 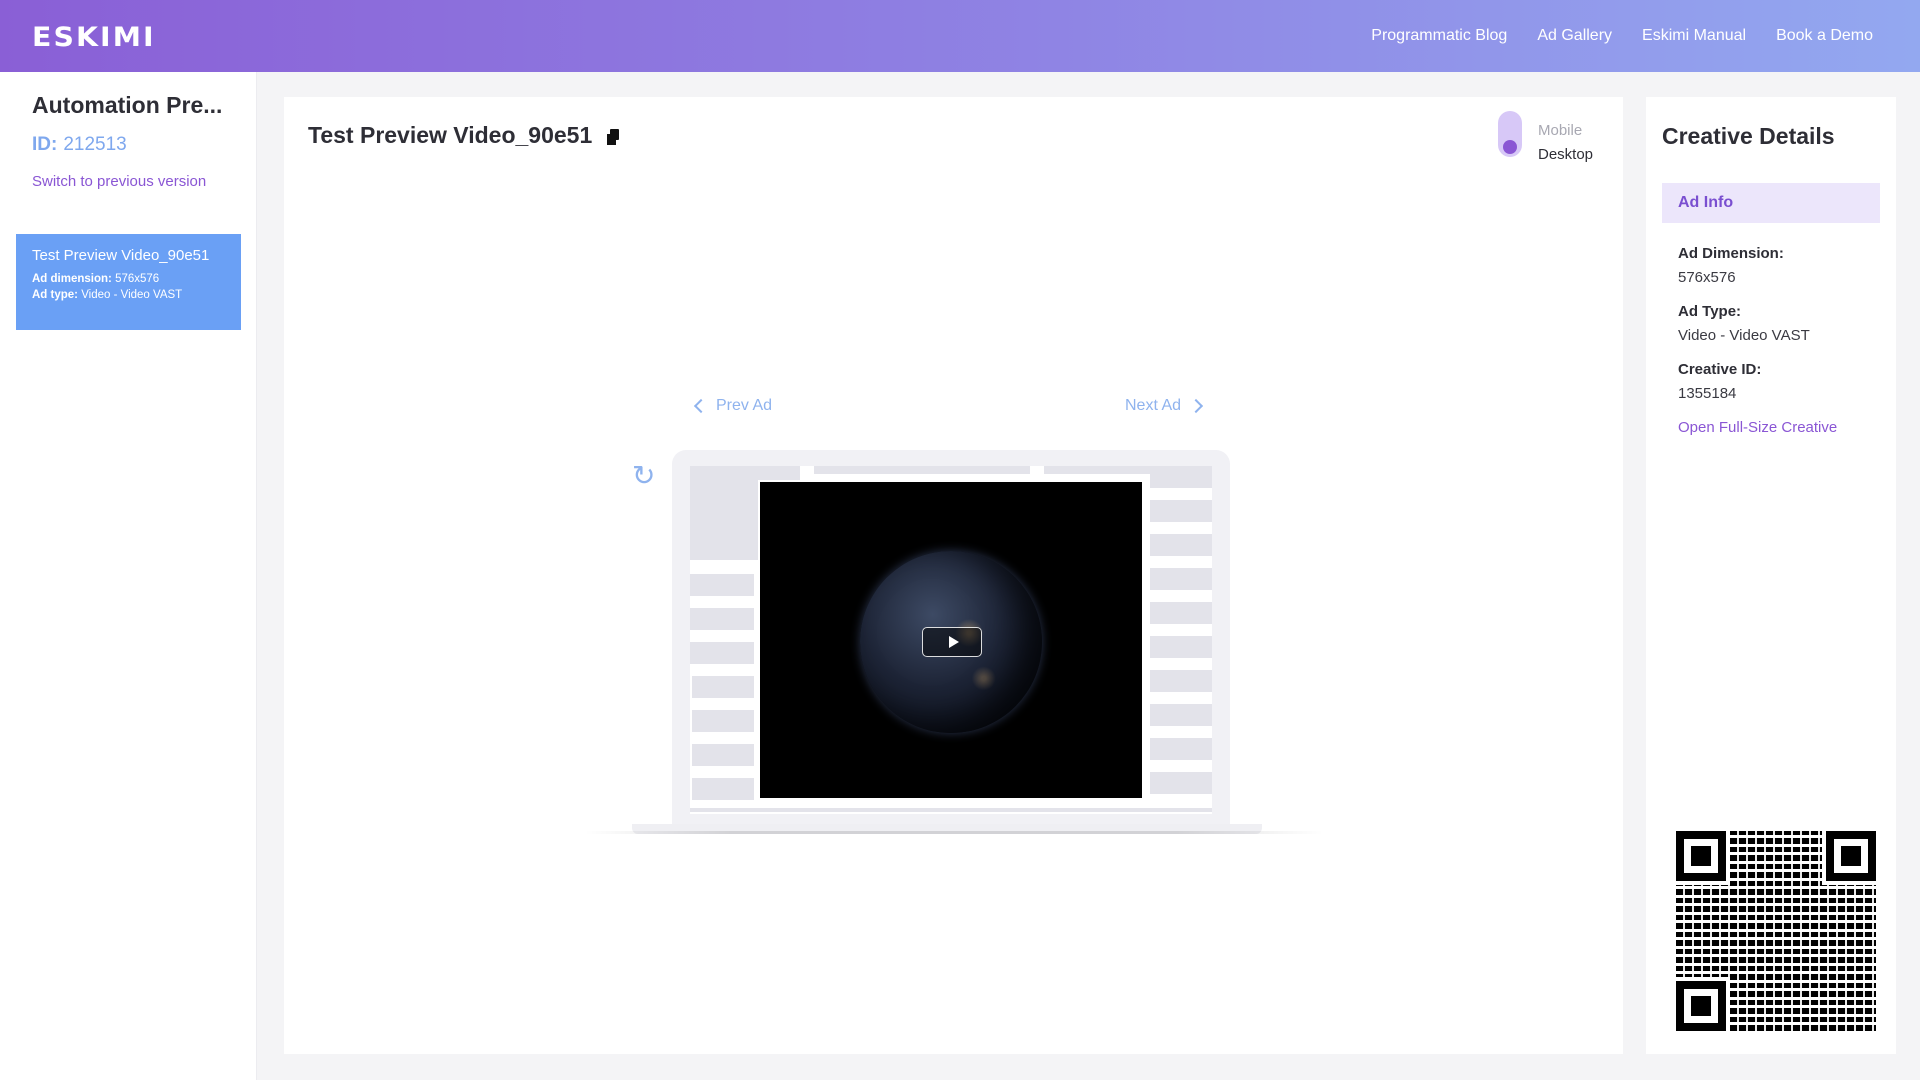 What do you see at coordinates (94, 37) in the screenshot?
I see `eskimi-logo: ESKIMI` at bounding box center [94, 37].